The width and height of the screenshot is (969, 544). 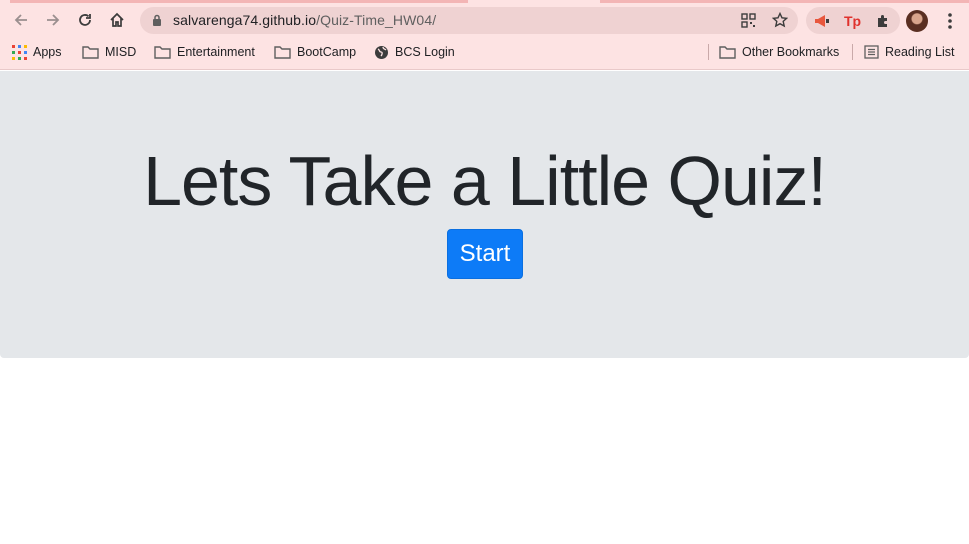 What do you see at coordinates (157, 20) in the screenshot?
I see `lock-icon` at bounding box center [157, 20].